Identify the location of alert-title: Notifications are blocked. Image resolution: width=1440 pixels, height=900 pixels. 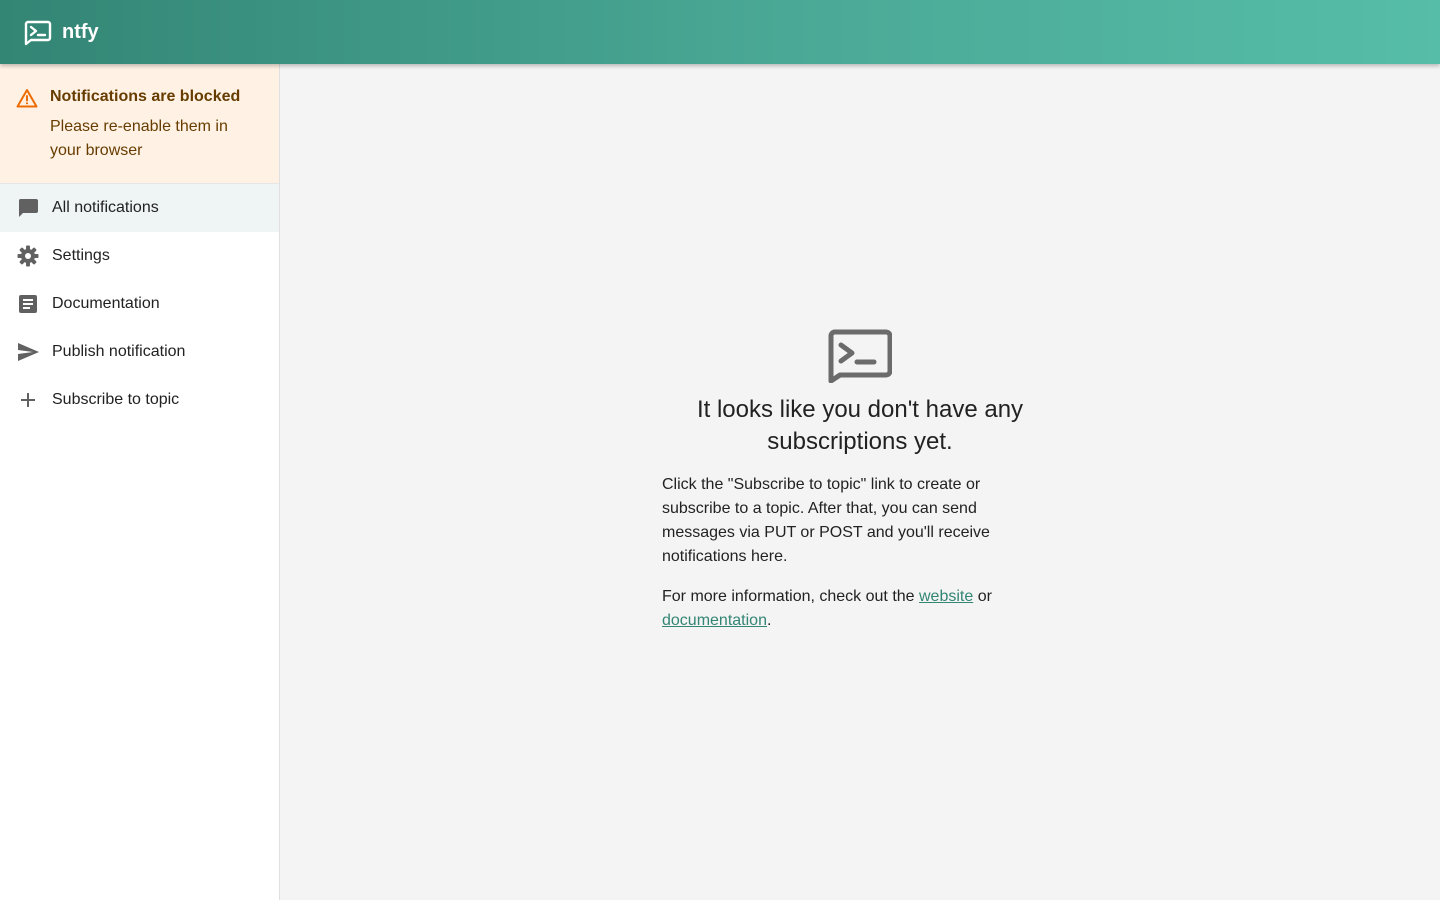
(145, 96).